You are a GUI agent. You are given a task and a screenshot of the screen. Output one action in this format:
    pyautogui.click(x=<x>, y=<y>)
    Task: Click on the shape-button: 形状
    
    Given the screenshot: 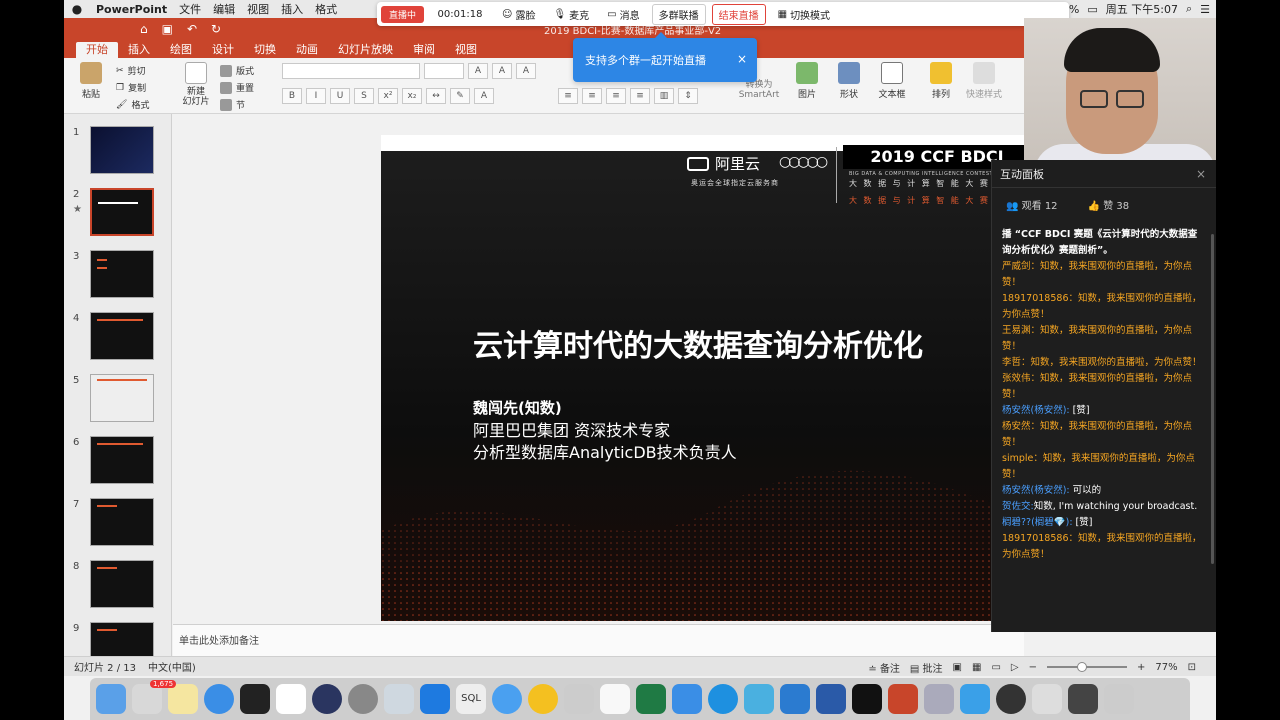 What is the action you would take?
    pyautogui.click(x=849, y=81)
    